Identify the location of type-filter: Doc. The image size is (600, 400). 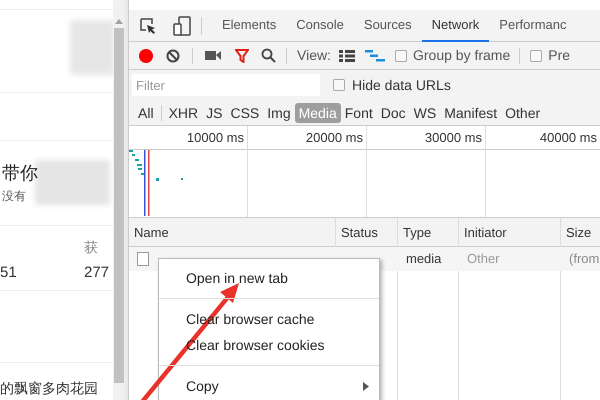
(393, 112).